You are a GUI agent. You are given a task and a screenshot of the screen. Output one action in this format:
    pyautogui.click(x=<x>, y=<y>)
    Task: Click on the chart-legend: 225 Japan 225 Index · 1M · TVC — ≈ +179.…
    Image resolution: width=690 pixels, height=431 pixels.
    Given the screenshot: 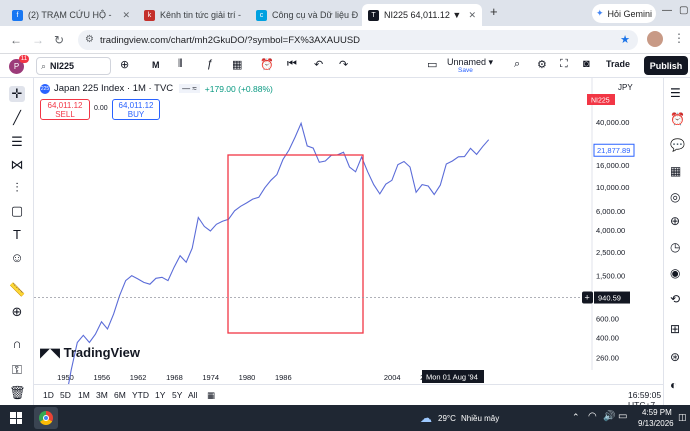 What is the action you would take?
    pyautogui.click(x=156, y=88)
    